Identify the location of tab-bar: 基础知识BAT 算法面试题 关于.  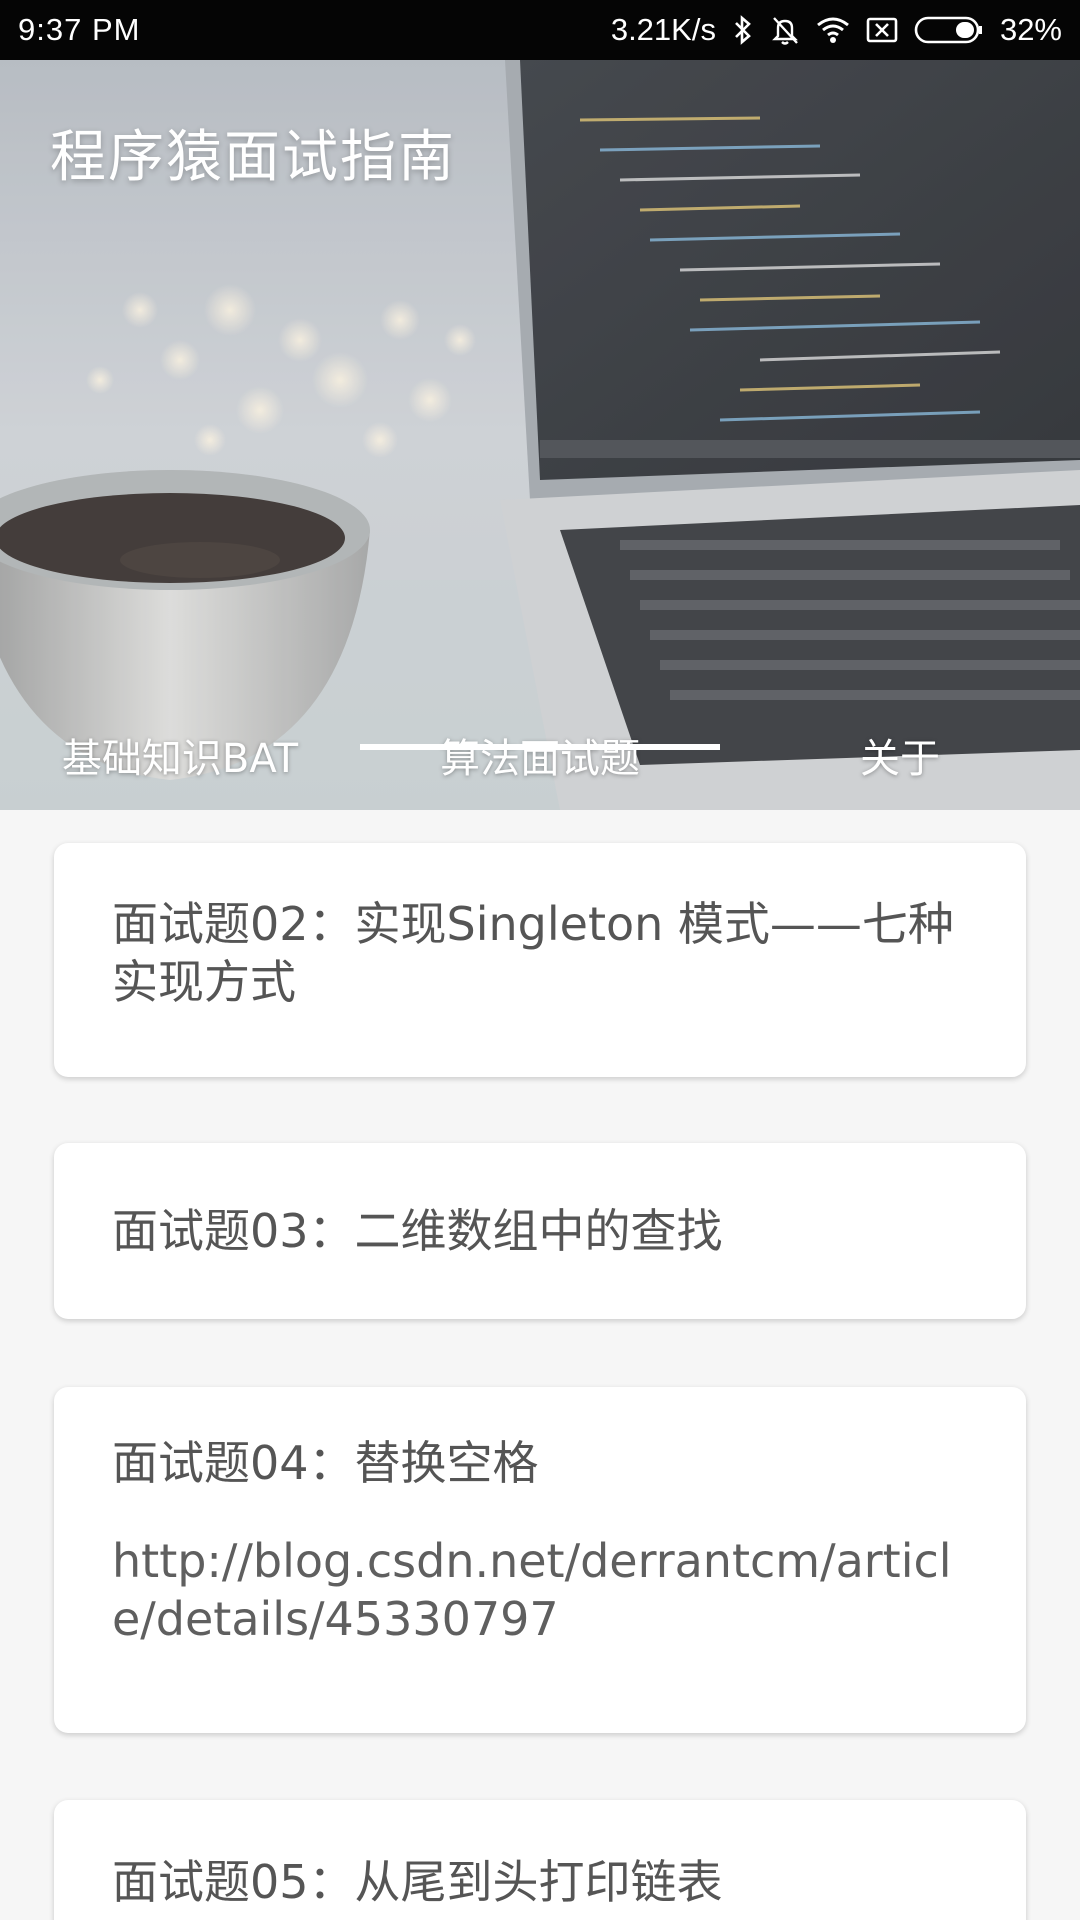
(540, 755).